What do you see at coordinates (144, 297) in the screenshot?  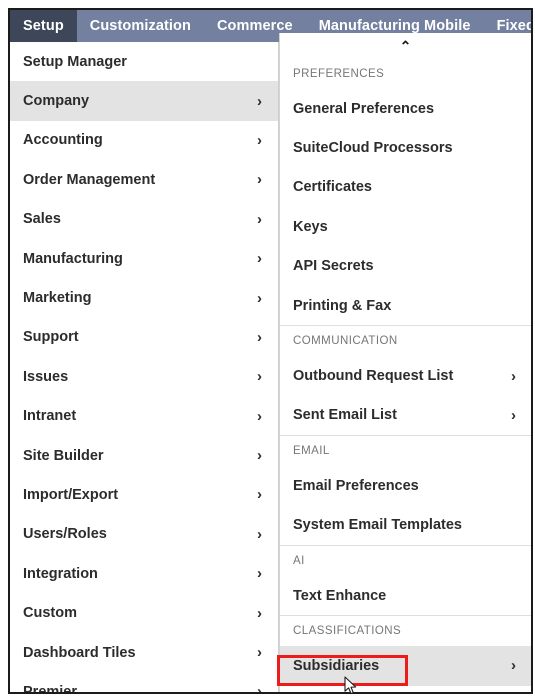 I see `sidebar-item-marketing: Marketing ›` at bounding box center [144, 297].